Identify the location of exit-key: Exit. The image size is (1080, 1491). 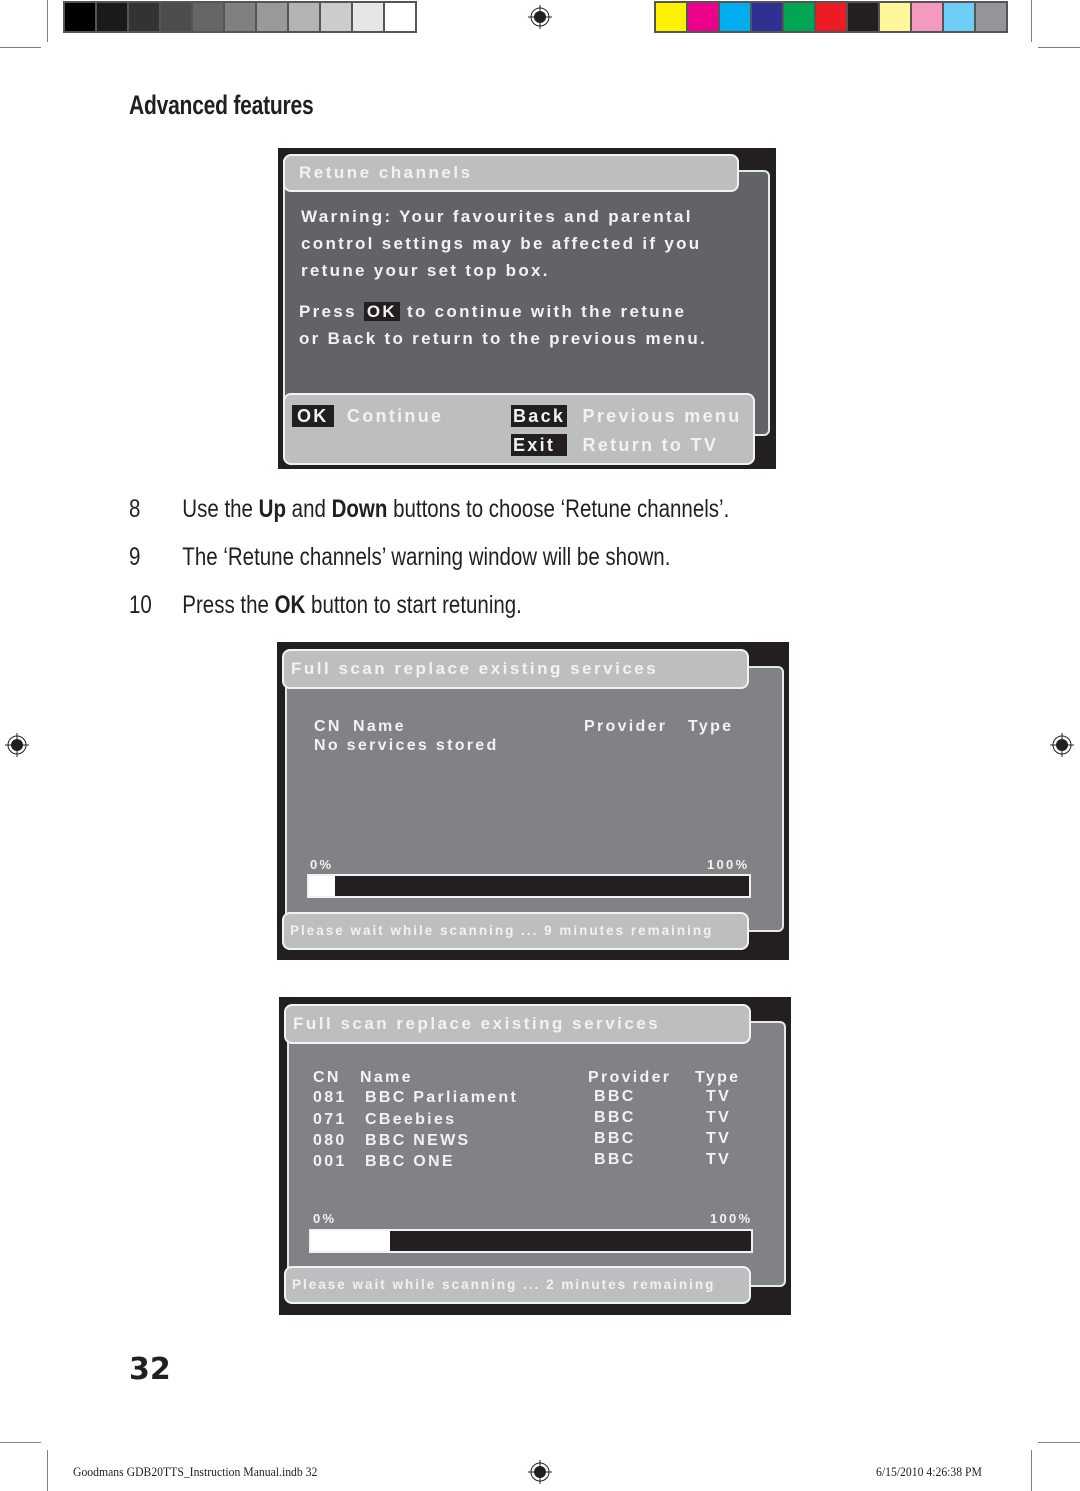
(539, 445).